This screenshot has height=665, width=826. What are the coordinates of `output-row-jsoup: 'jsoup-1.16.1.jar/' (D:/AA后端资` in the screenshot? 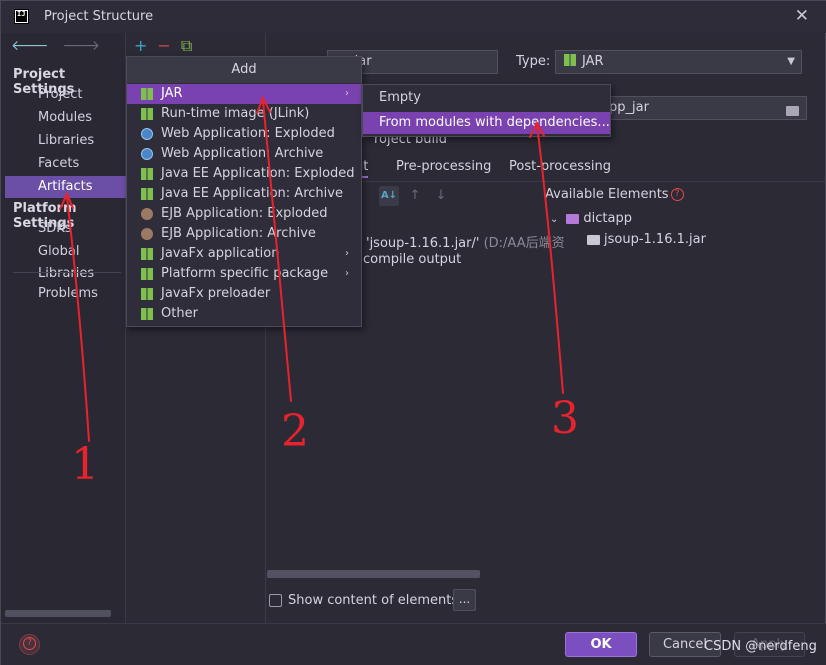 It's located at (465, 241).